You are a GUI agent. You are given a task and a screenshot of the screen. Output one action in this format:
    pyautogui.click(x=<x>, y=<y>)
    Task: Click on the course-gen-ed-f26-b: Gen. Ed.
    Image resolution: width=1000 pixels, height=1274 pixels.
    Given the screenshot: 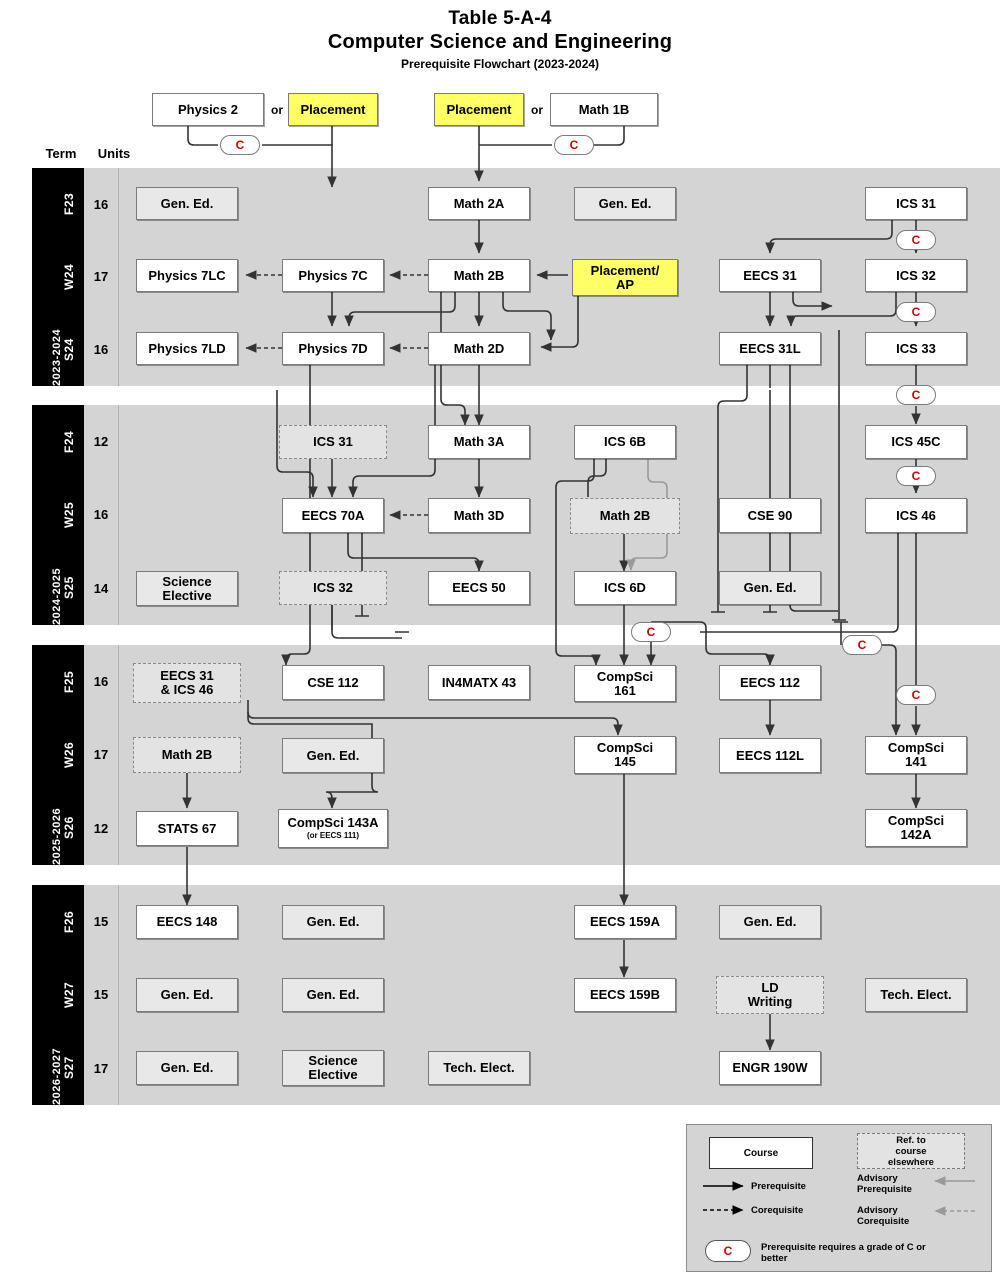 What is the action you would take?
    pyautogui.click(x=770, y=922)
    